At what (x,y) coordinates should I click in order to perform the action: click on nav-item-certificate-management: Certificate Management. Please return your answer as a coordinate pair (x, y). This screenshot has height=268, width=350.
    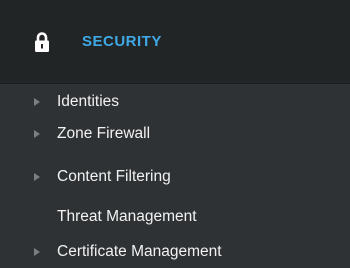
    Looking at the image, I should click on (175, 253).